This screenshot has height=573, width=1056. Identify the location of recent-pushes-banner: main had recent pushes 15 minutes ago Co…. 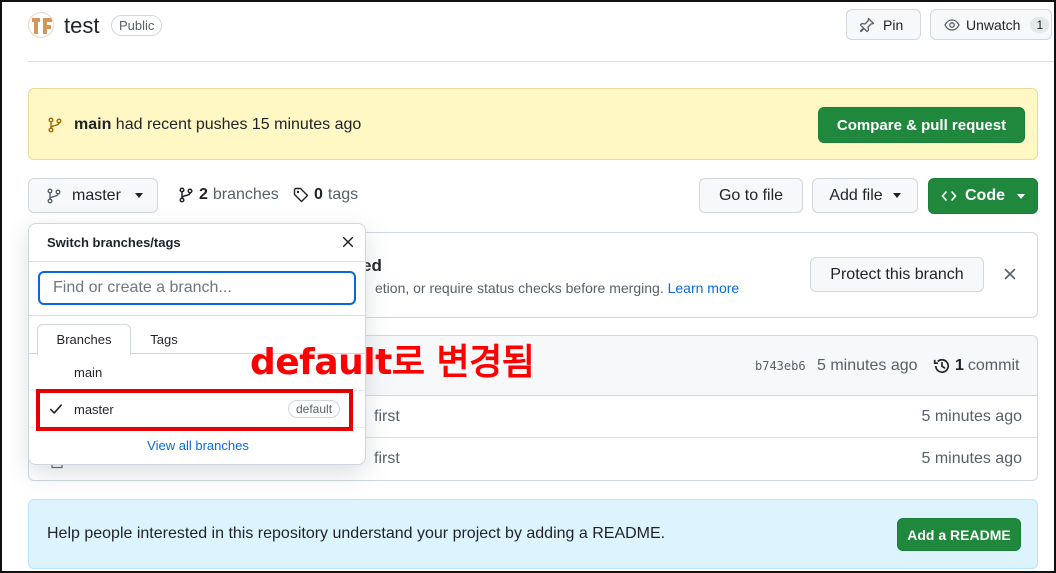
(533, 124).